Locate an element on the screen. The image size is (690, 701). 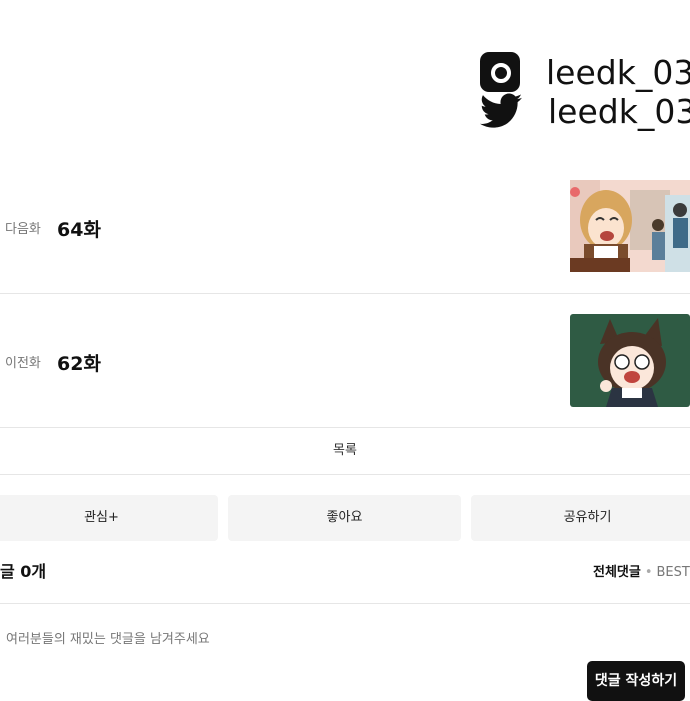
twitter-handle: leedk_03 is located at coordinates (619, 111).